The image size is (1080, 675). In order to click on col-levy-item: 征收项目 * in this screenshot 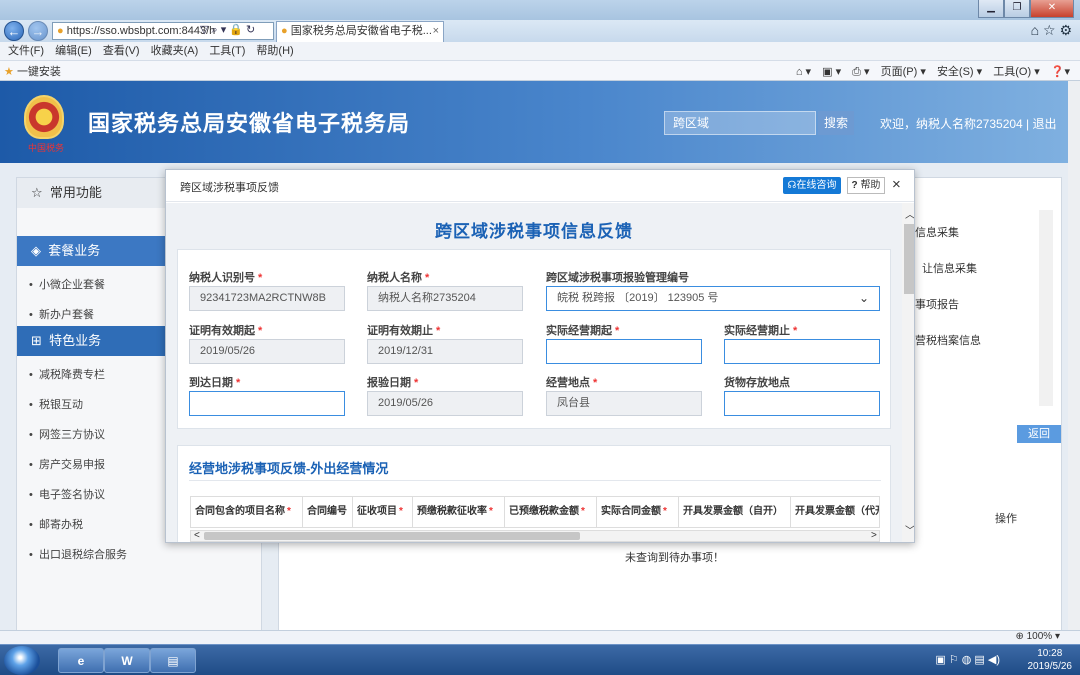, I will do `click(383, 512)`.